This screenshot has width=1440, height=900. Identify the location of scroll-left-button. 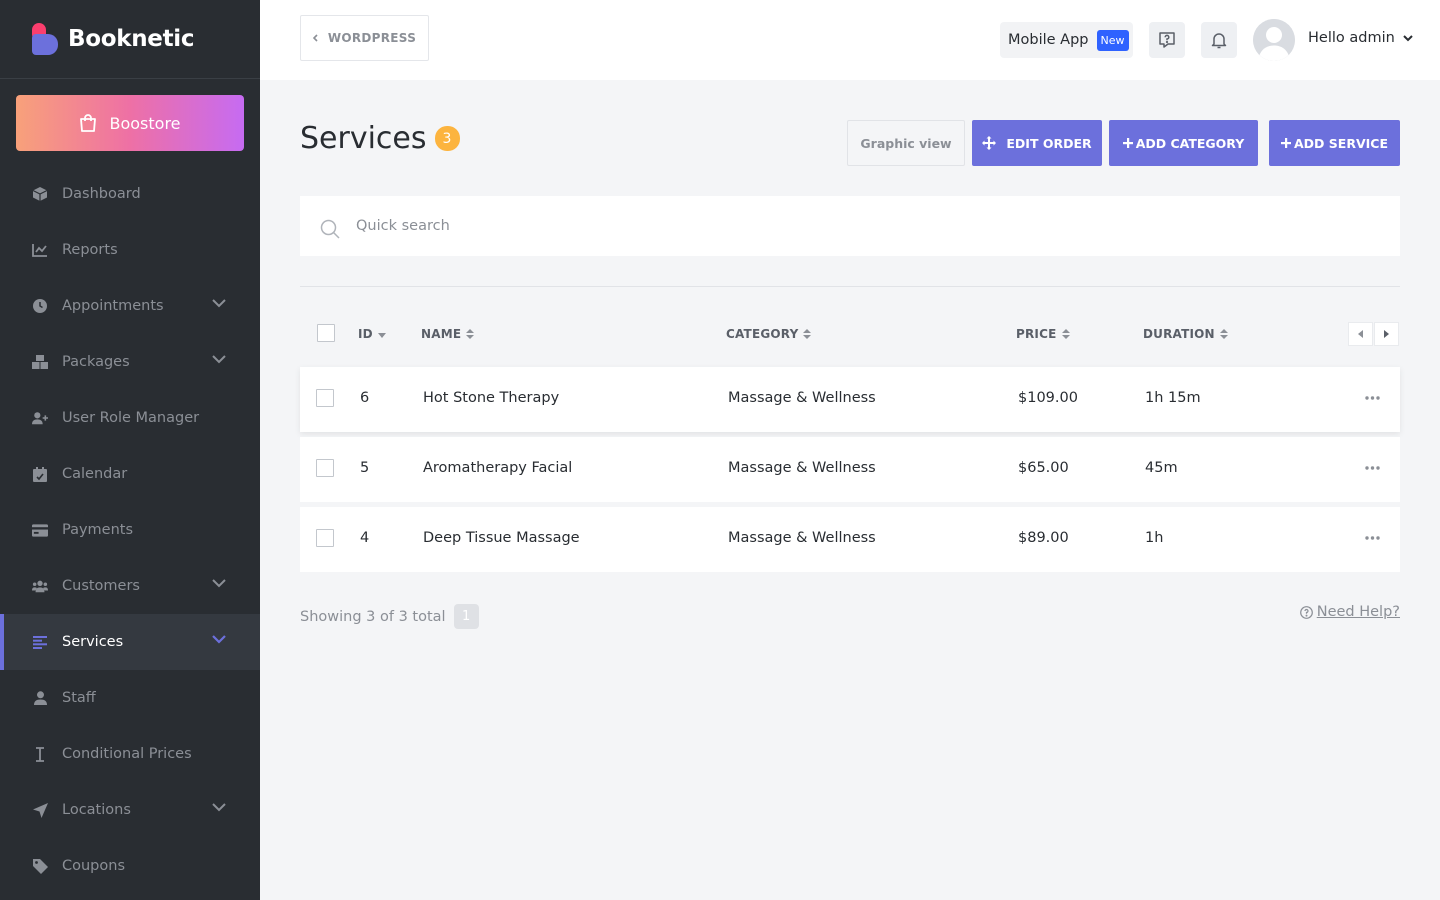
(1360, 334).